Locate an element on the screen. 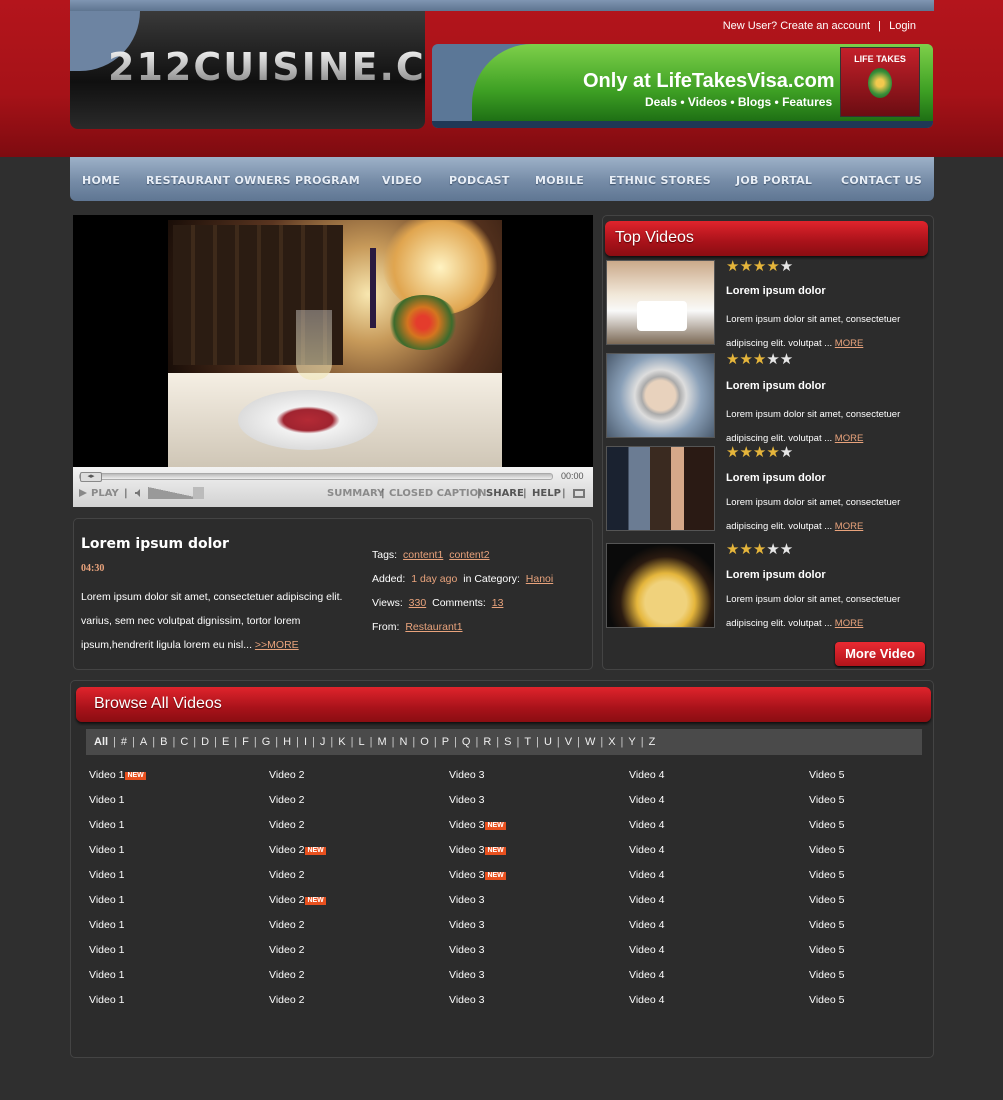 The height and width of the screenshot is (1100, 1003). share-button: SHARE is located at coordinates (505, 493).